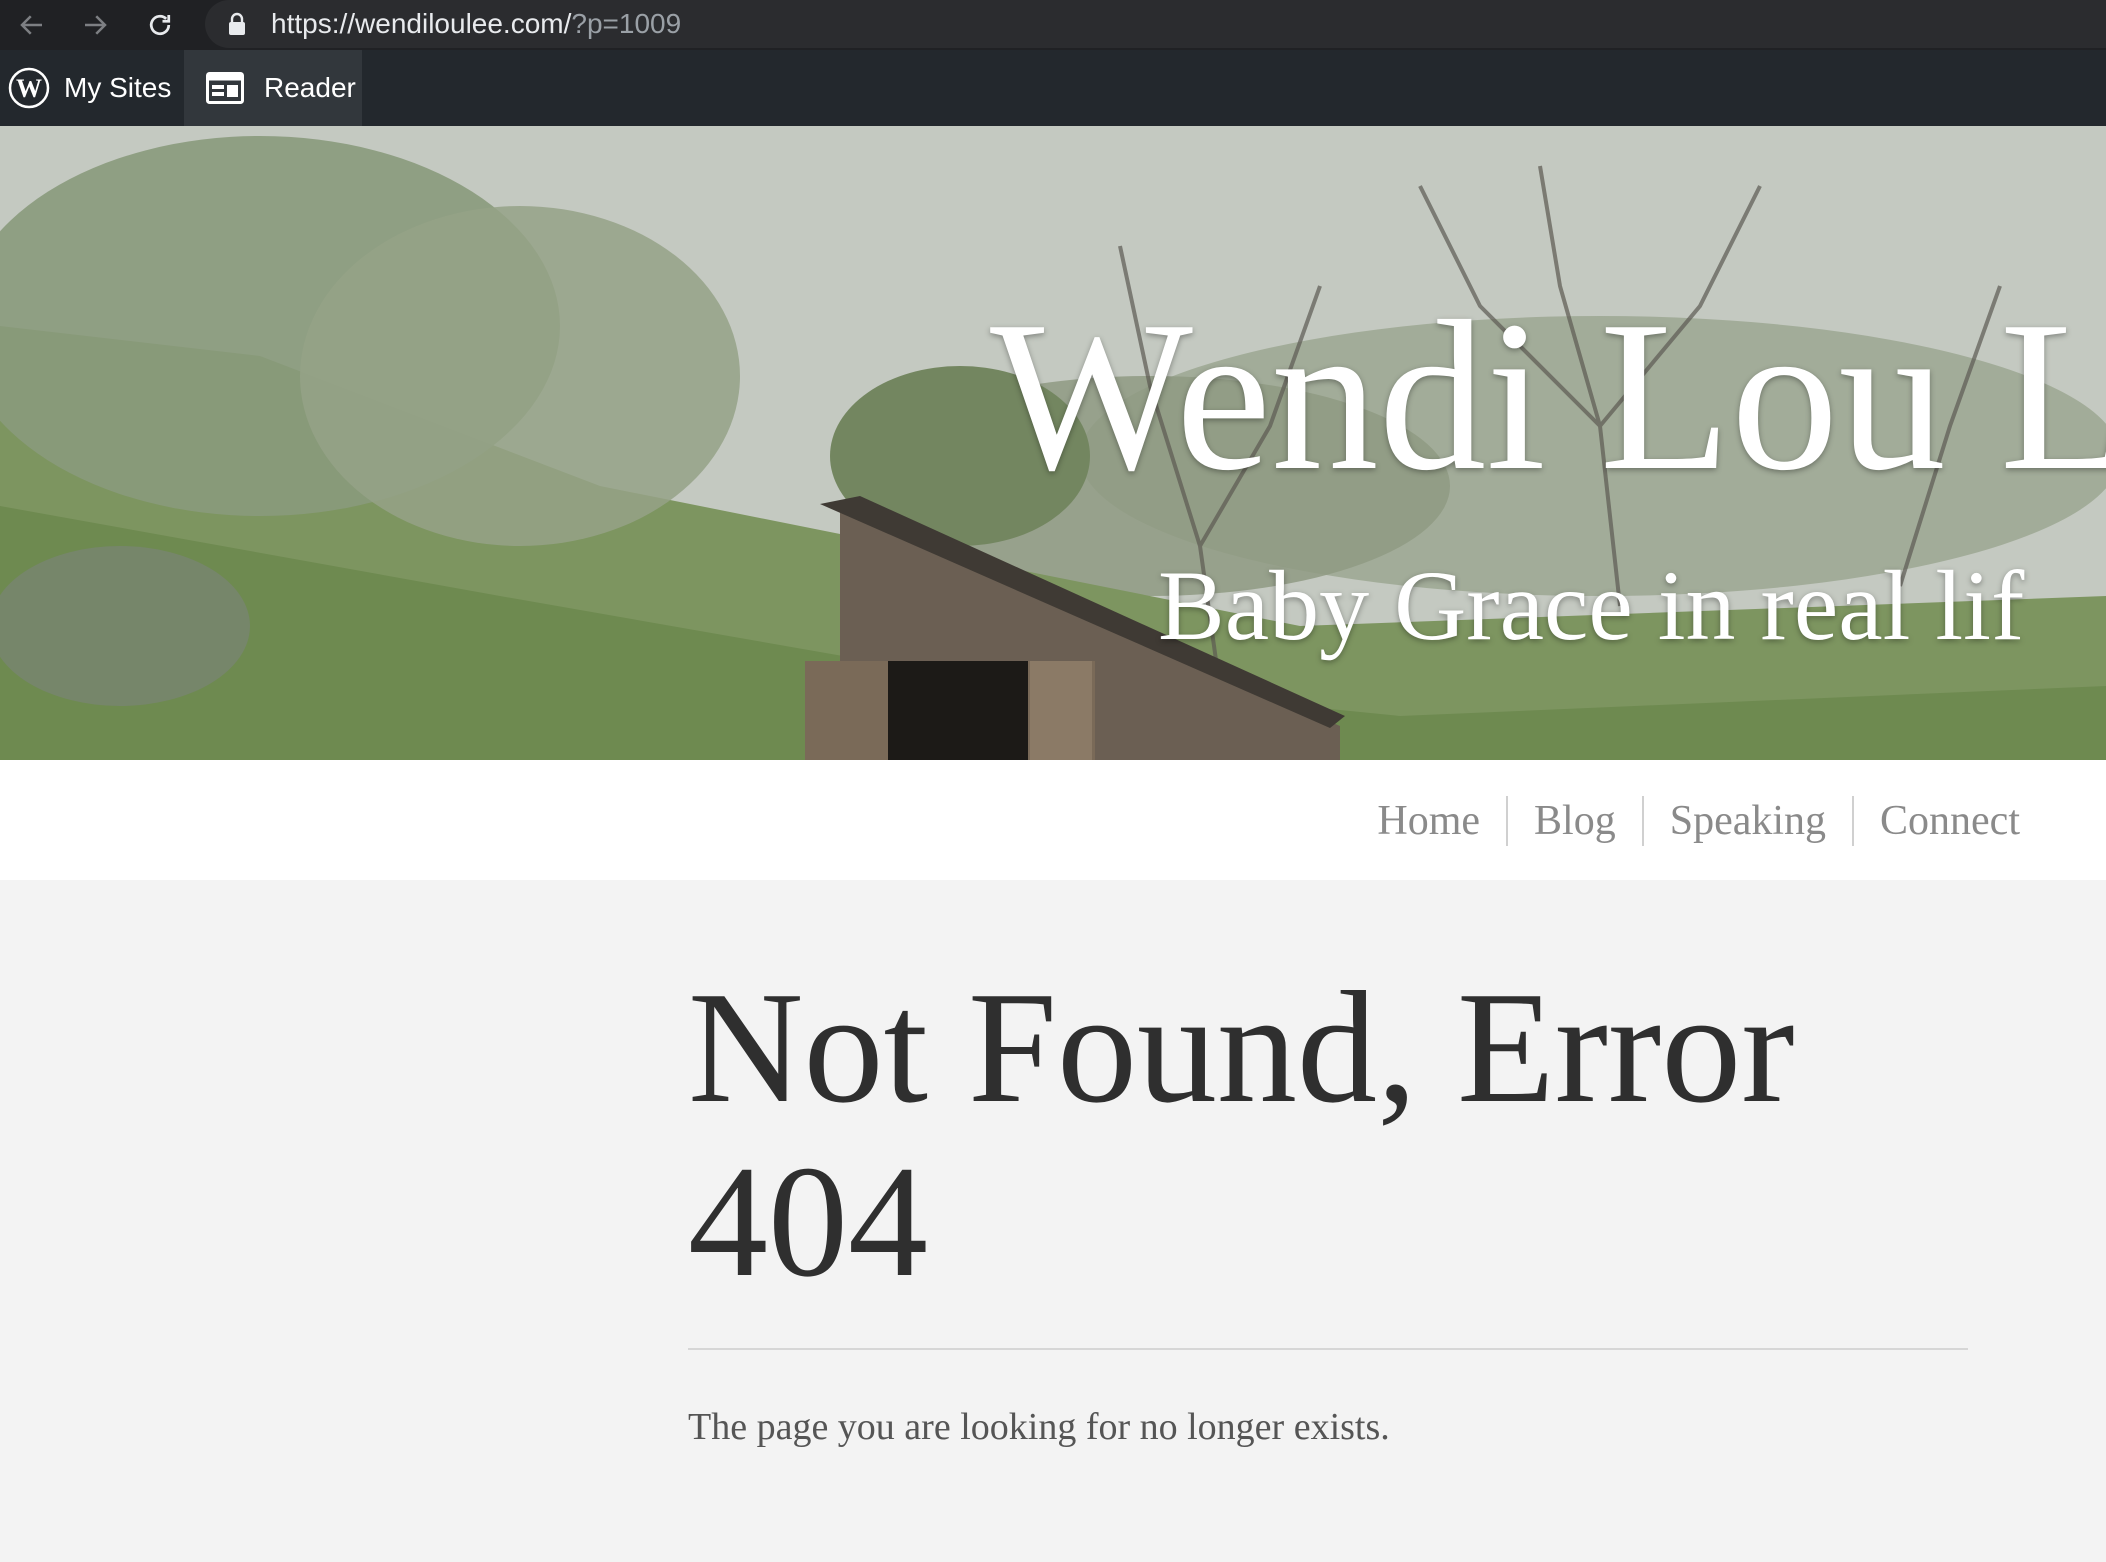  Describe the element at coordinates (95, 25) in the screenshot. I see `forward-icon` at that location.